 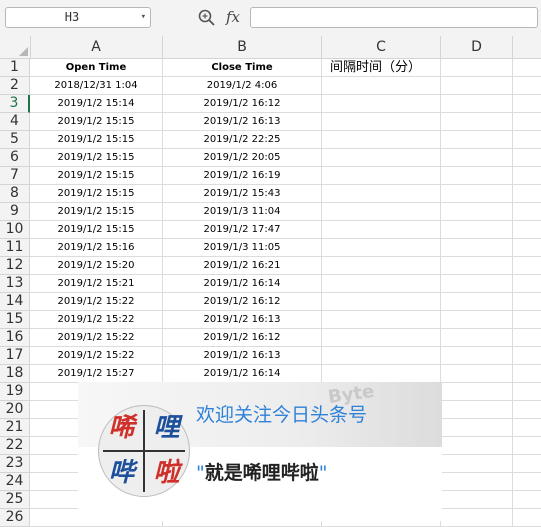 I want to click on cell-c17, so click(x=381, y=356).